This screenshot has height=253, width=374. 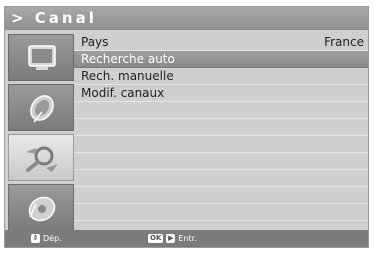 I want to click on sidebar-item-satellite, so click(x=41, y=107).